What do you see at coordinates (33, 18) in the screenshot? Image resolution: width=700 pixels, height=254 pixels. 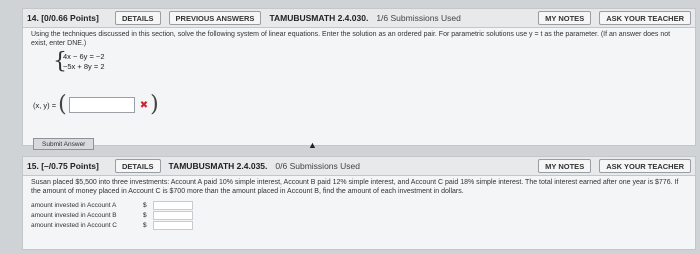 I see `q14-number: 14.` at bounding box center [33, 18].